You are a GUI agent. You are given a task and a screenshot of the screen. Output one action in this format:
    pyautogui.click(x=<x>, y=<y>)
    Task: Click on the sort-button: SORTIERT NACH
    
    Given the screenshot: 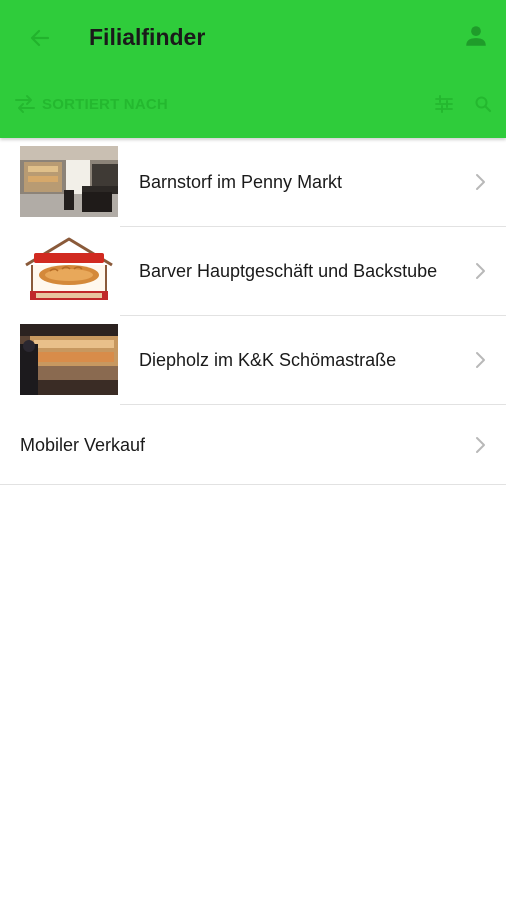 What is the action you would take?
    pyautogui.click(x=91, y=104)
    